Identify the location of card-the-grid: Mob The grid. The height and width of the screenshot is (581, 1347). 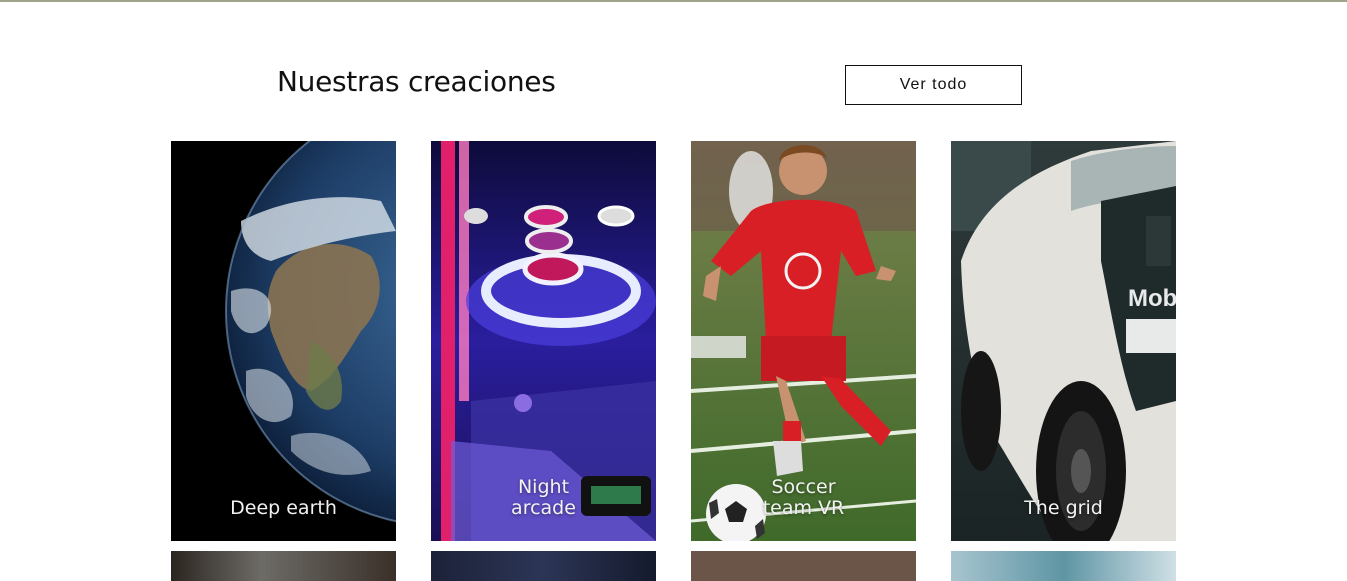
(1063, 341).